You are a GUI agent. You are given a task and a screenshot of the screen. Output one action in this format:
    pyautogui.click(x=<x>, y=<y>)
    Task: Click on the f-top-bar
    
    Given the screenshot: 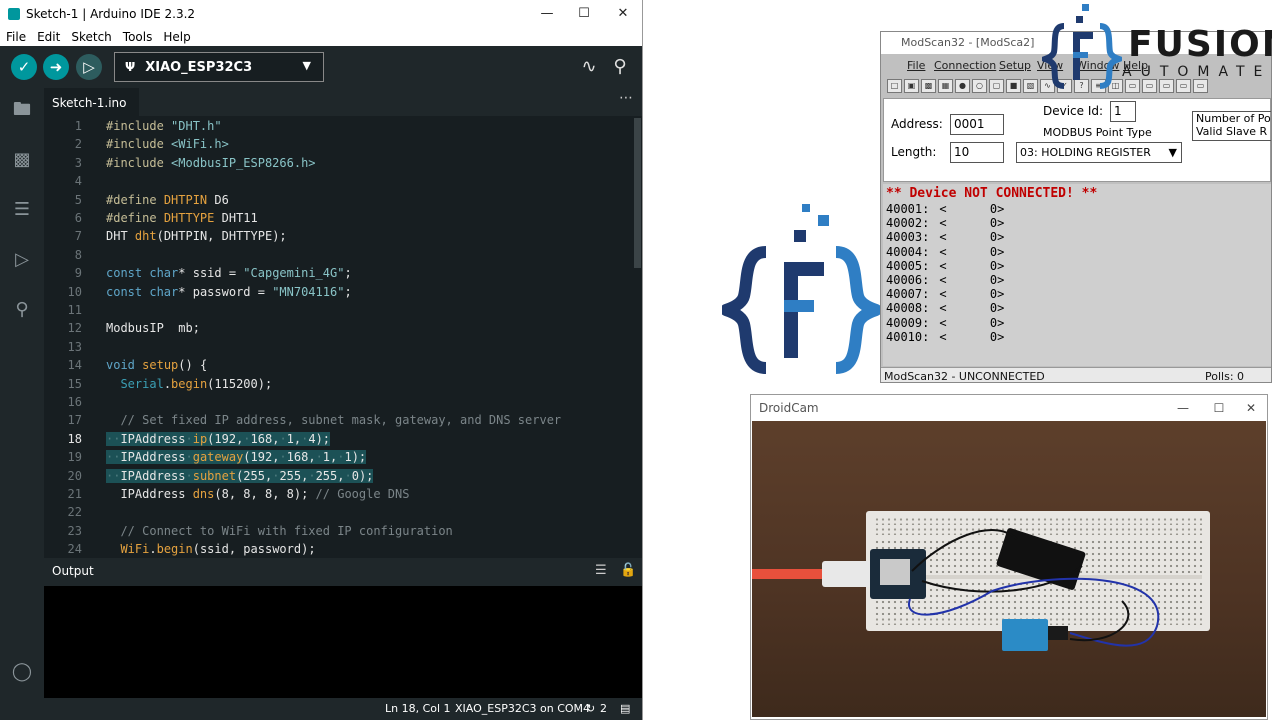 What is the action you would take?
    pyautogui.click(x=804, y=269)
    